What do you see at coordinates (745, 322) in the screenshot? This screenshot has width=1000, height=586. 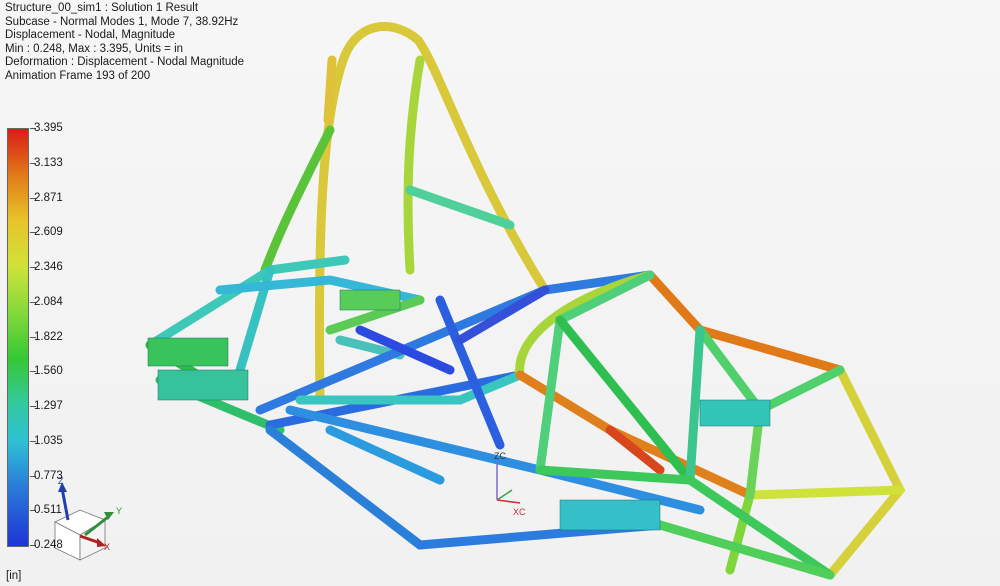 I see `front-upper-rail-right` at bounding box center [745, 322].